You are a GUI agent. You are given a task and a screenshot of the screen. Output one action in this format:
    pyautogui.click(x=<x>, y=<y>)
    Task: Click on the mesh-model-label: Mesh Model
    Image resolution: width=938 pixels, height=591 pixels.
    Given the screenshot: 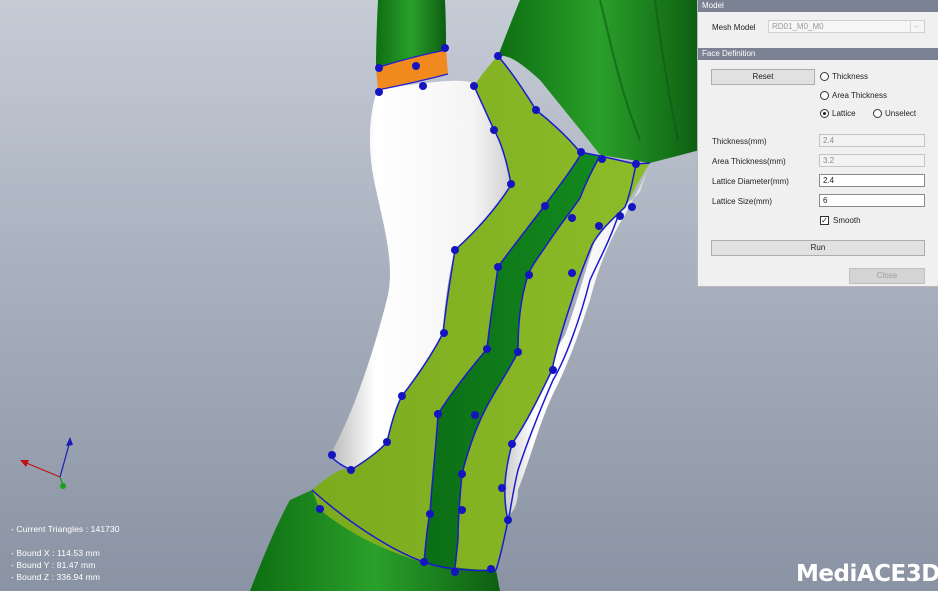 What is the action you would take?
    pyautogui.click(x=734, y=27)
    